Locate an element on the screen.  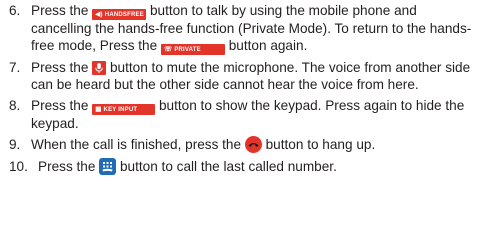
handsfree-button-label: HANDSFREE is located at coordinates (124, 15).